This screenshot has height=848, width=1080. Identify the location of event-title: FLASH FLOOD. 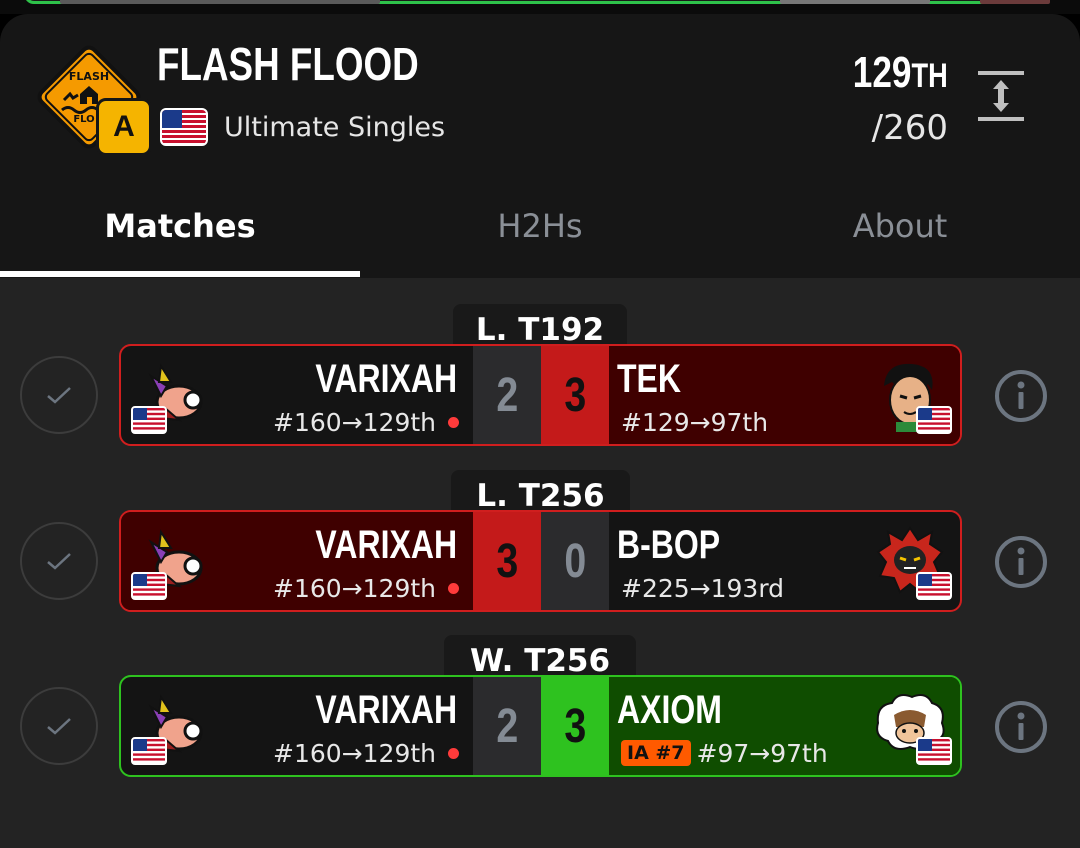
(288, 64).